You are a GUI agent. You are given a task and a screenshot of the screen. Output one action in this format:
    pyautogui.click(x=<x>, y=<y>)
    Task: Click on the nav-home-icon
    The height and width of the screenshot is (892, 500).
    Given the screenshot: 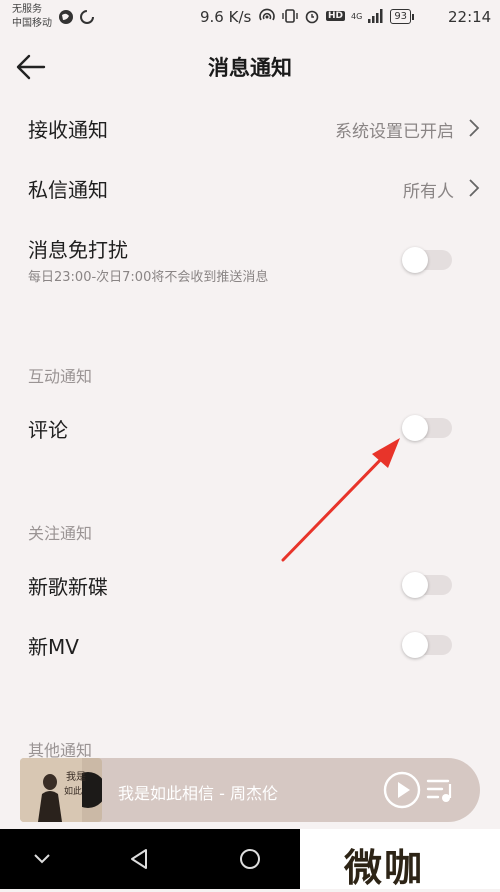 What is the action you would take?
    pyautogui.click(x=250, y=859)
    